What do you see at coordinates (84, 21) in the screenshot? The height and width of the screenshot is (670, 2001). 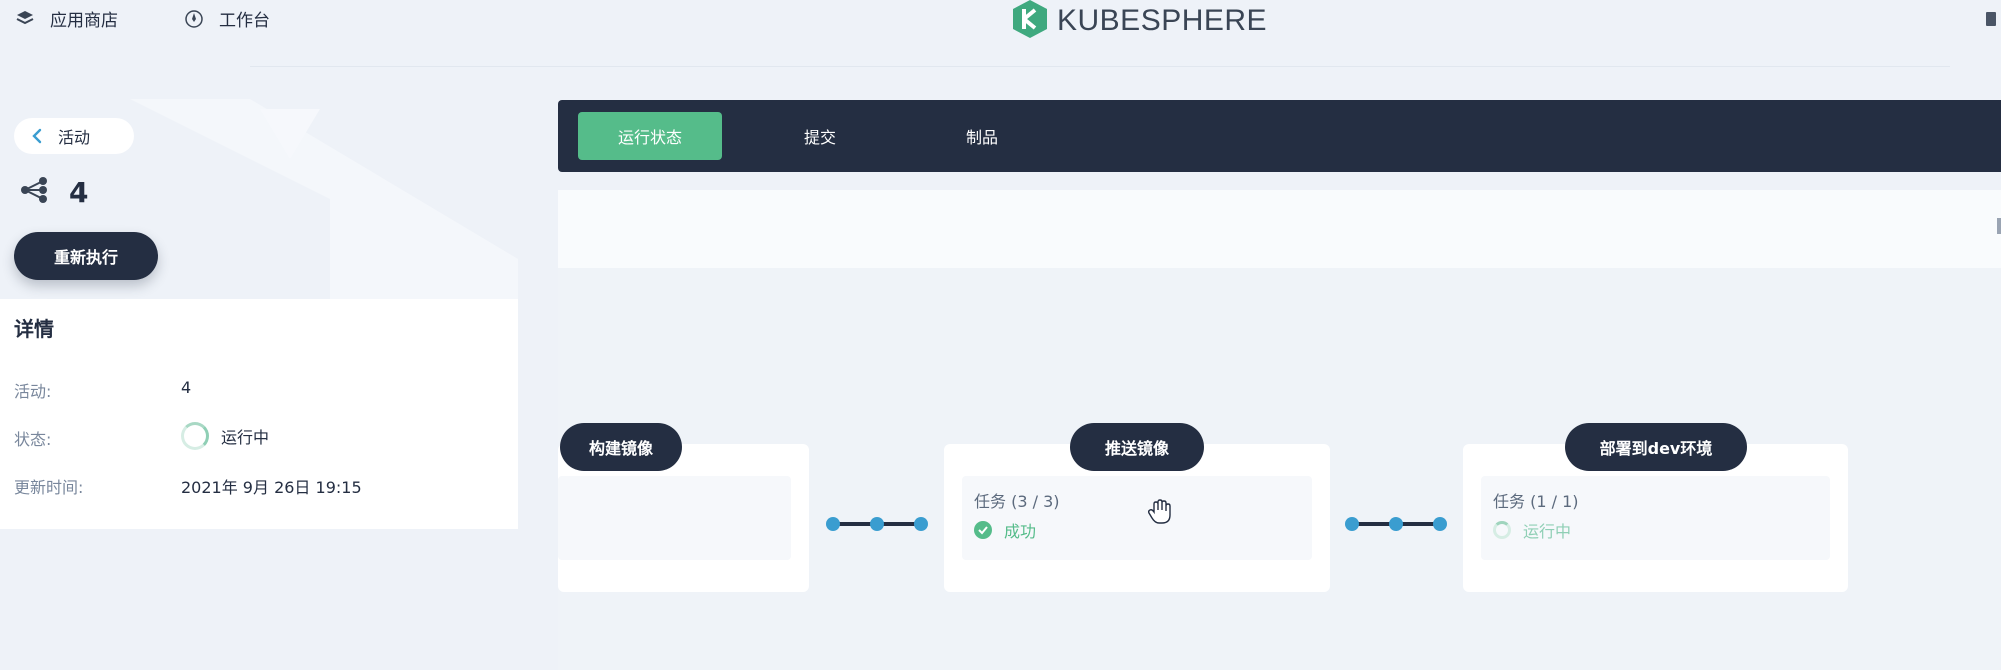 I see `app-store-label: 应用商店` at bounding box center [84, 21].